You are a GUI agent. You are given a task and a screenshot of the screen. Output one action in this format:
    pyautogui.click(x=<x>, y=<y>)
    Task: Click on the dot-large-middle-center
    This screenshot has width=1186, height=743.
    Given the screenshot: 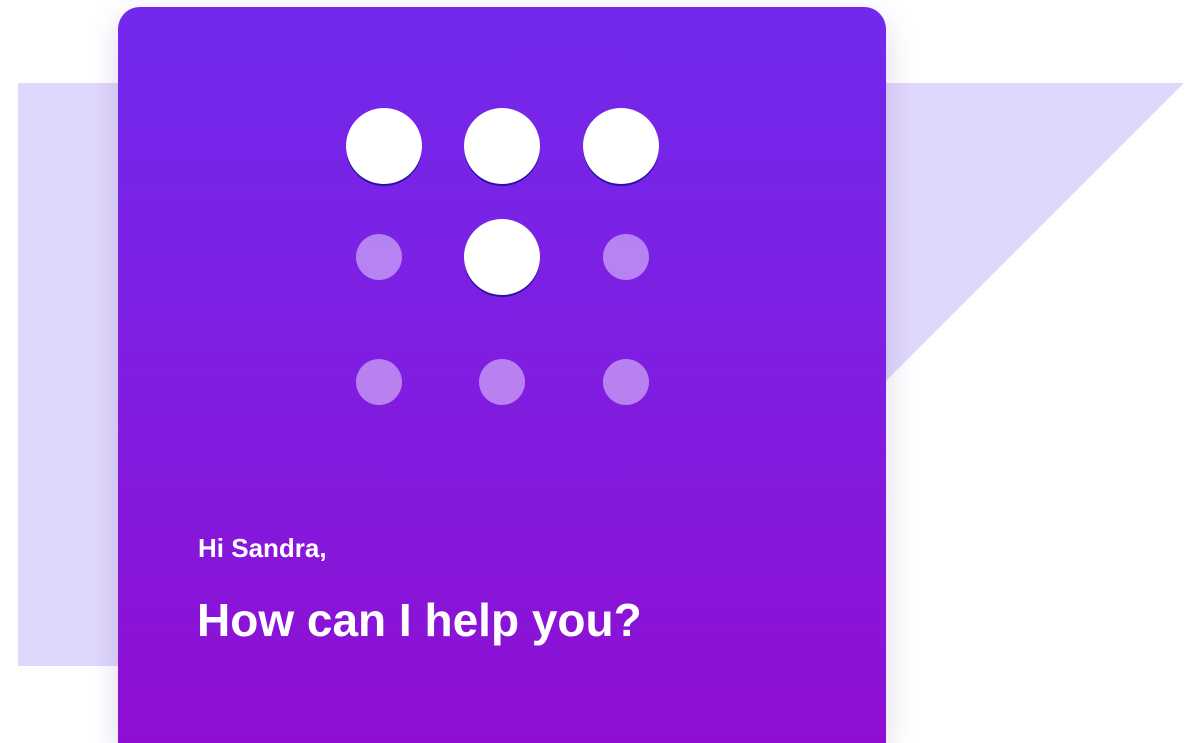 What is the action you would take?
    pyautogui.click(x=502, y=257)
    